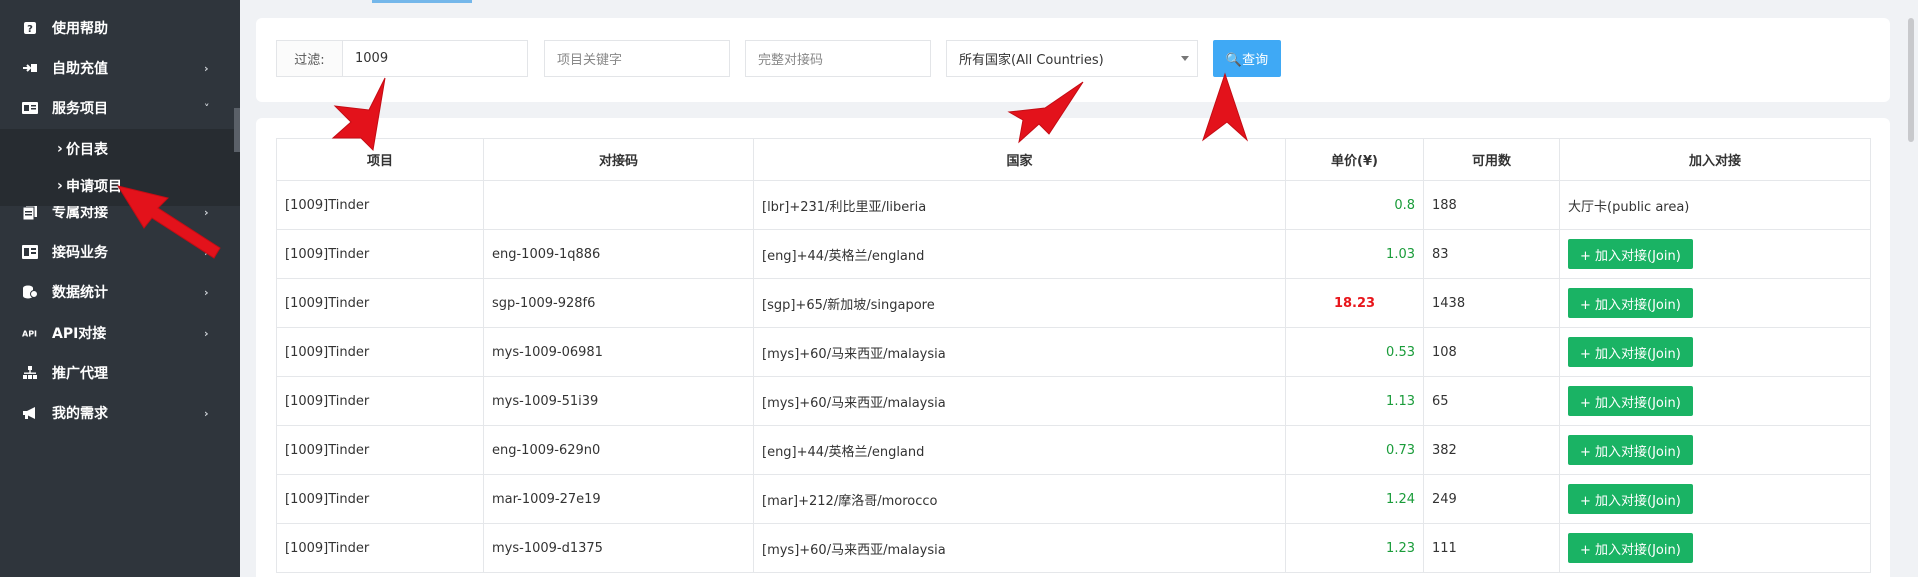  What do you see at coordinates (618, 401) in the screenshot?
I see `code-cell: mys-1009-51i39` at bounding box center [618, 401].